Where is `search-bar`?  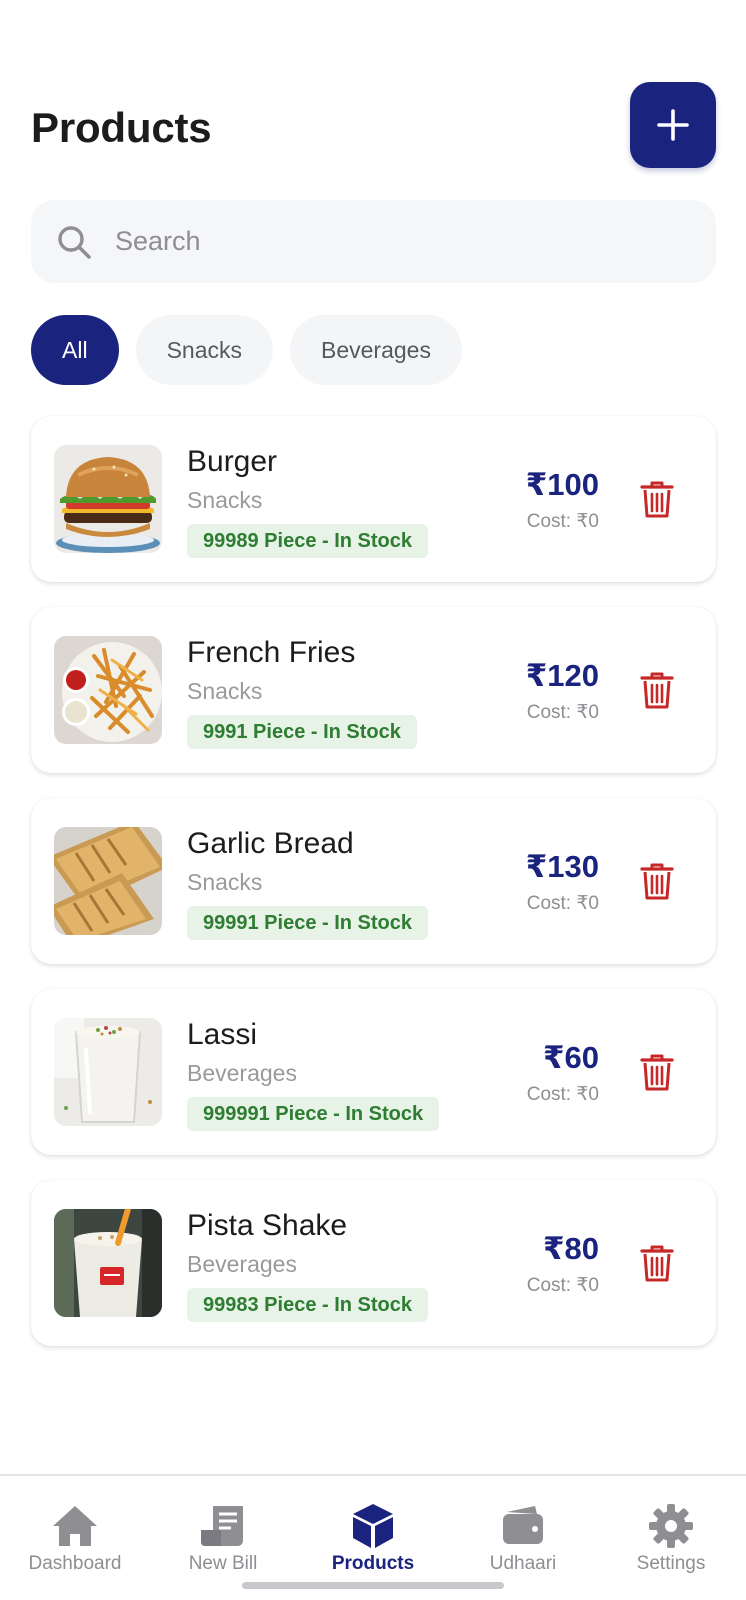
search-bar is located at coordinates (373, 241).